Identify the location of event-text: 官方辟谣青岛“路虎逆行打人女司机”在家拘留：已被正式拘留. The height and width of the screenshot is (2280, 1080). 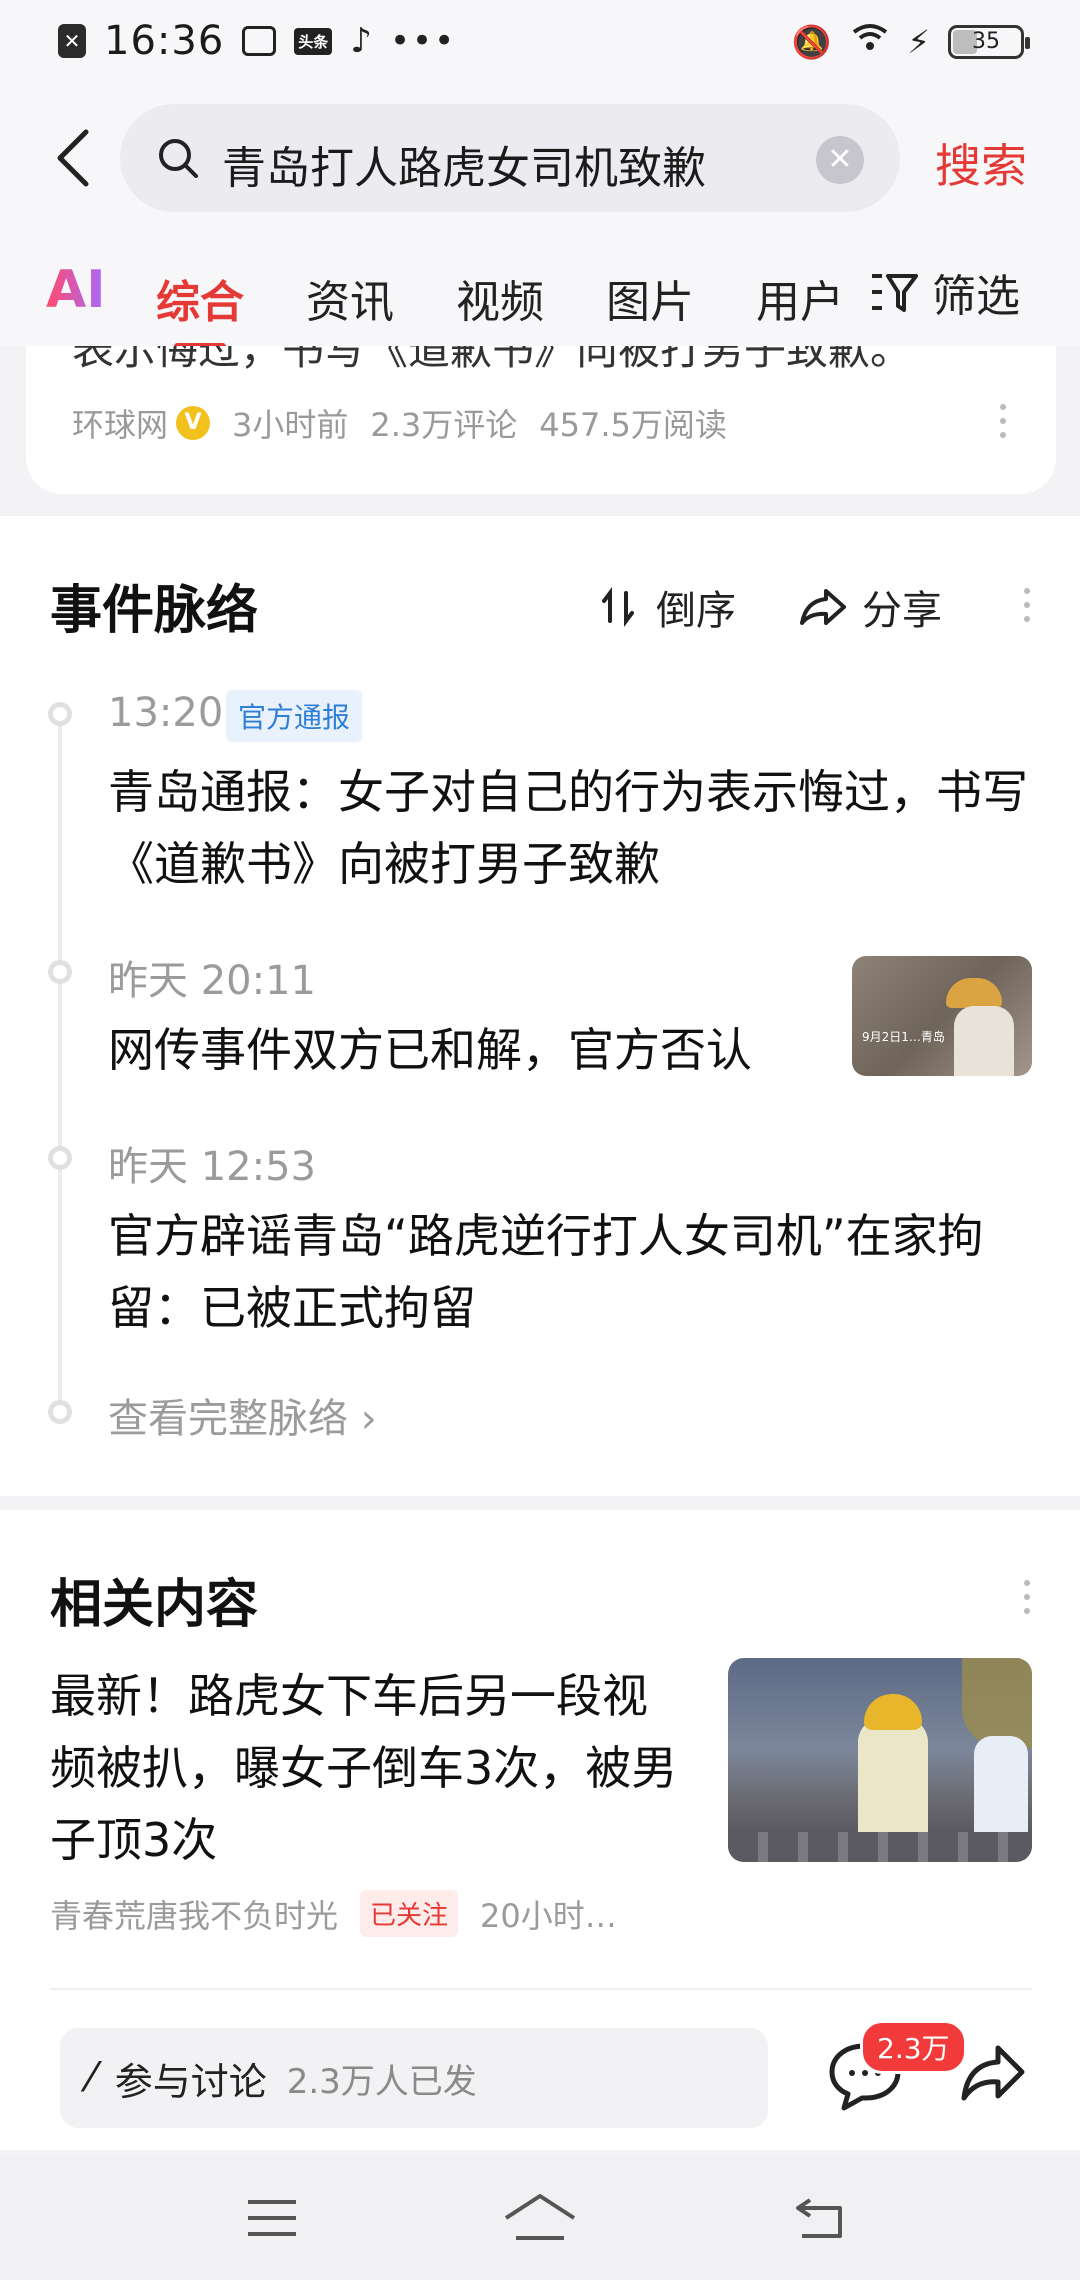
(568, 1272).